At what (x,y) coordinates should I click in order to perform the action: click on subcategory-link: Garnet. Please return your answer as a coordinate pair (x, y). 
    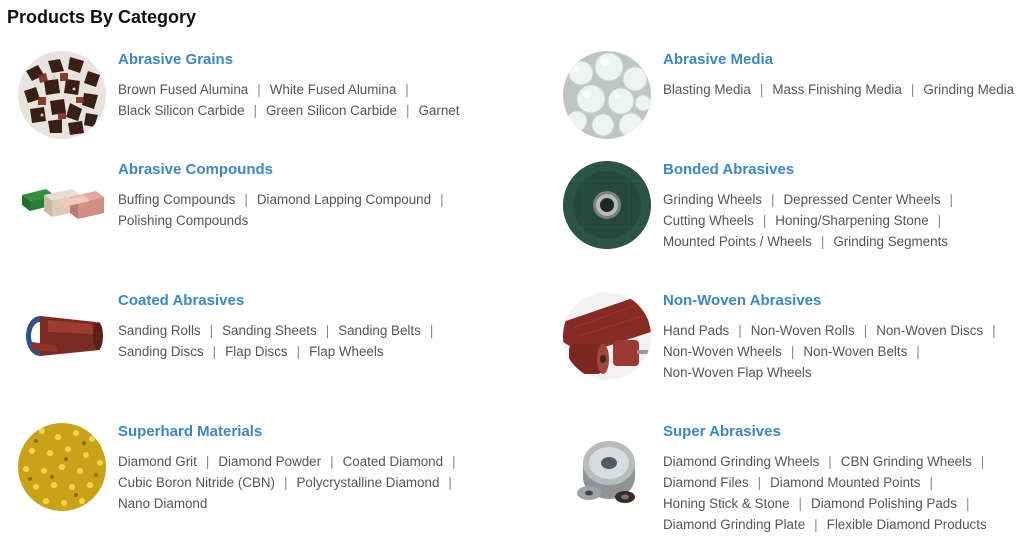
    Looking at the image, I should click on (439, 110).